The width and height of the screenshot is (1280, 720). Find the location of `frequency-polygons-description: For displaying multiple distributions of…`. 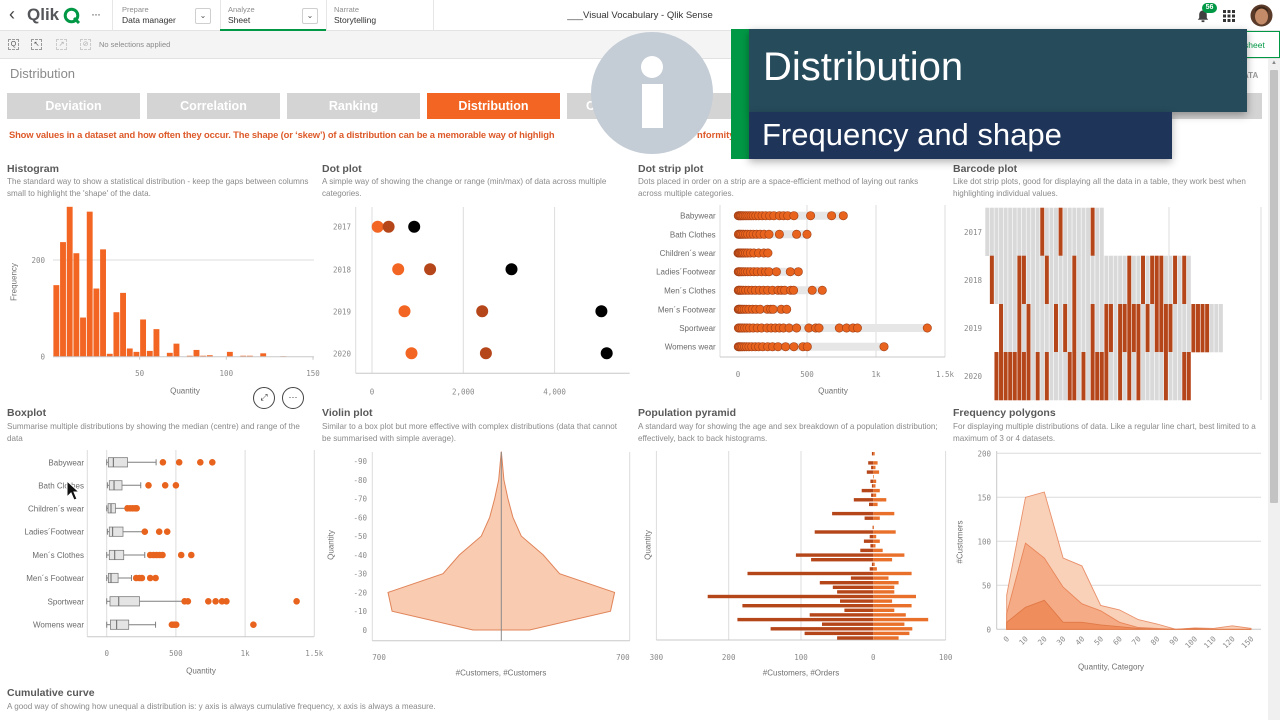

frequency-polygons-description: For displaying multiple distributions of… is located at coordinates (1104, 432).